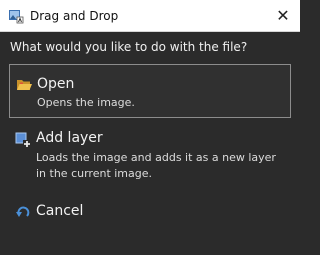 This screenshot has height=255, width=320. What do you see at coordinates (16, 17) in the screenshot?
I see `image-app-icon` at bounding box center [16, 17].